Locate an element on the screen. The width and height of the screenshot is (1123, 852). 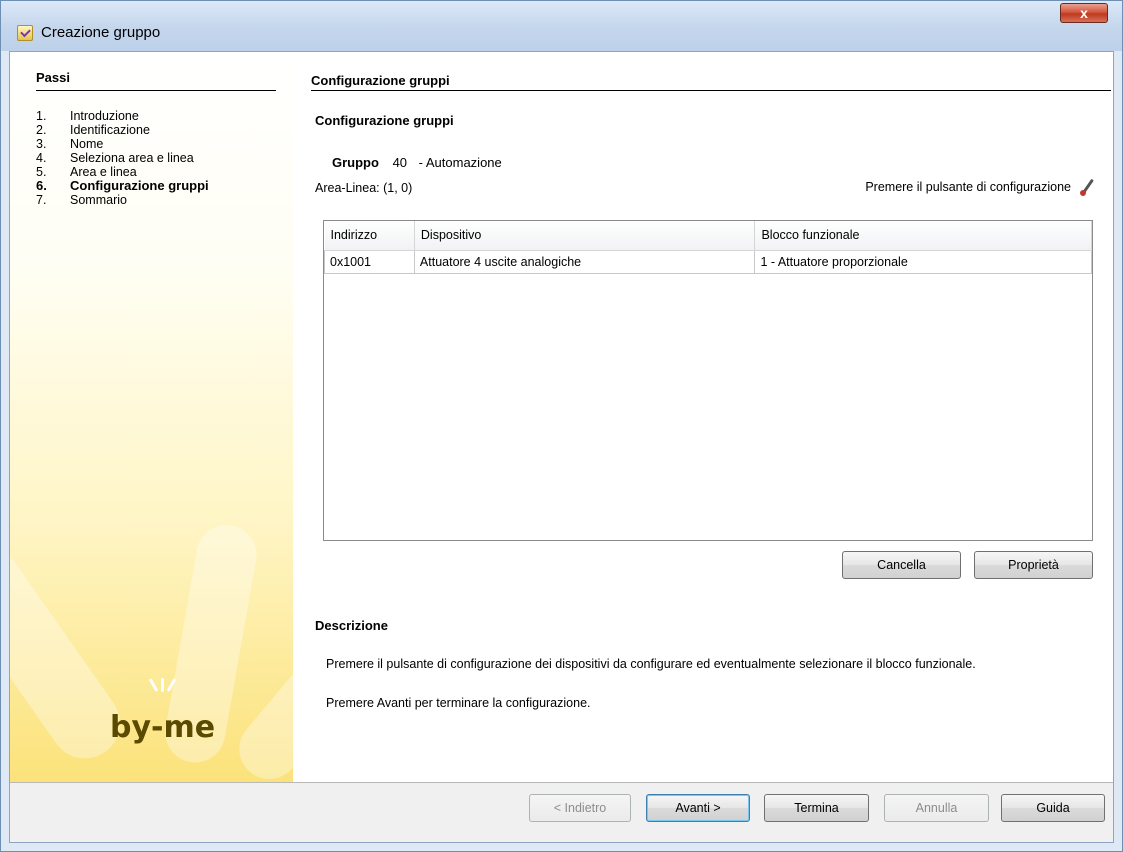
area-line-text: Area-Linea: (1, 0) is located at coordinates (364, 188).